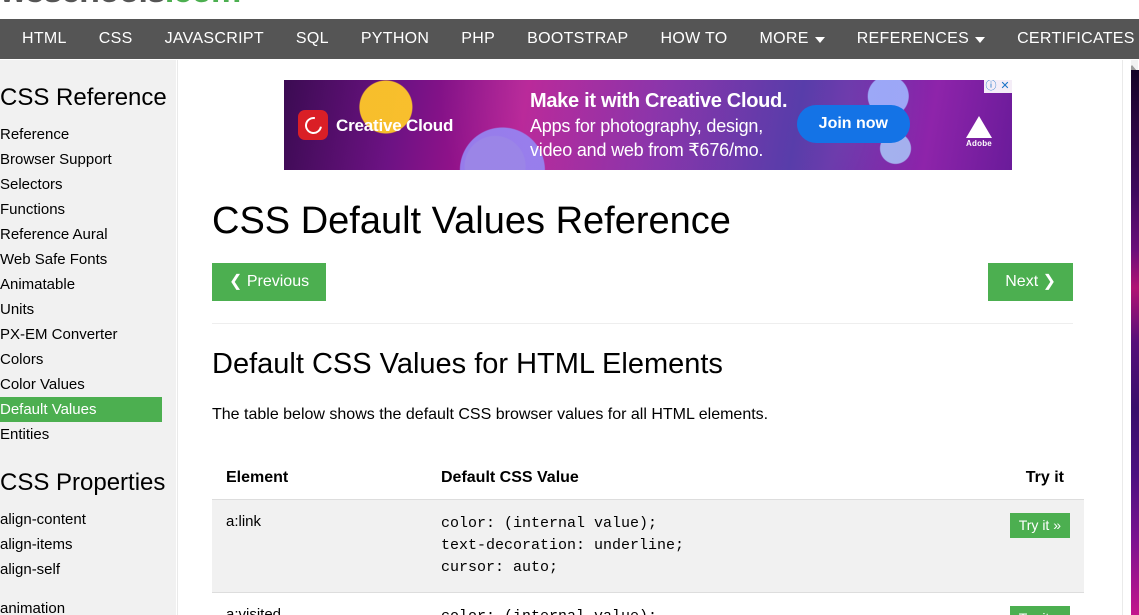 Image resolution: width=1139 pixels, height=615 pixels. I want to click on sidebar-item-browser-support: Browser Support, so click(81, 159).